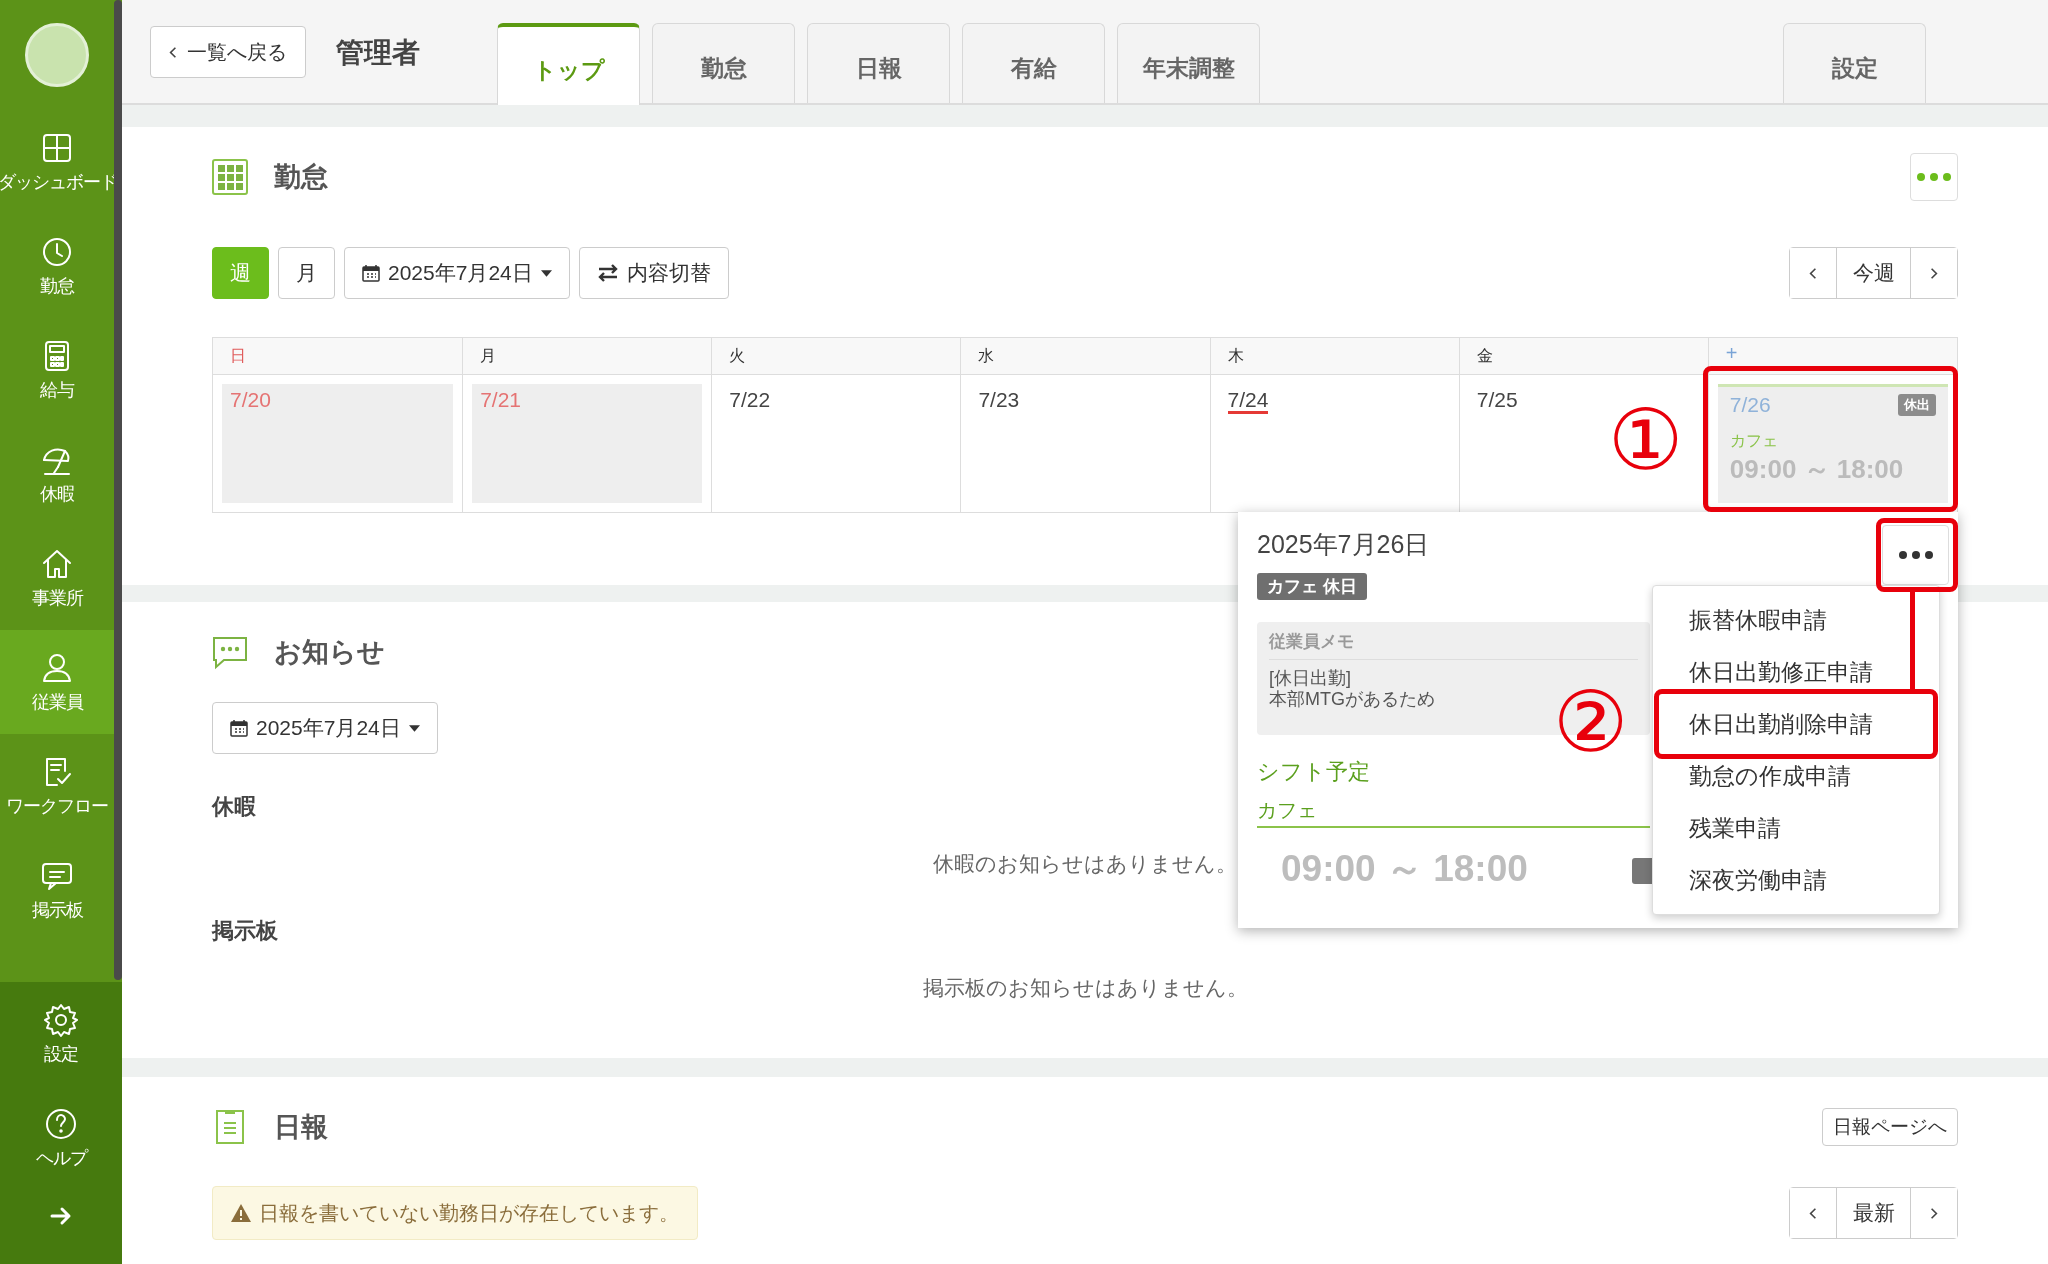 The width and height of the screenshot is (2048, 1264). I want to click on section-title: お知らせ, so click(329, 652).